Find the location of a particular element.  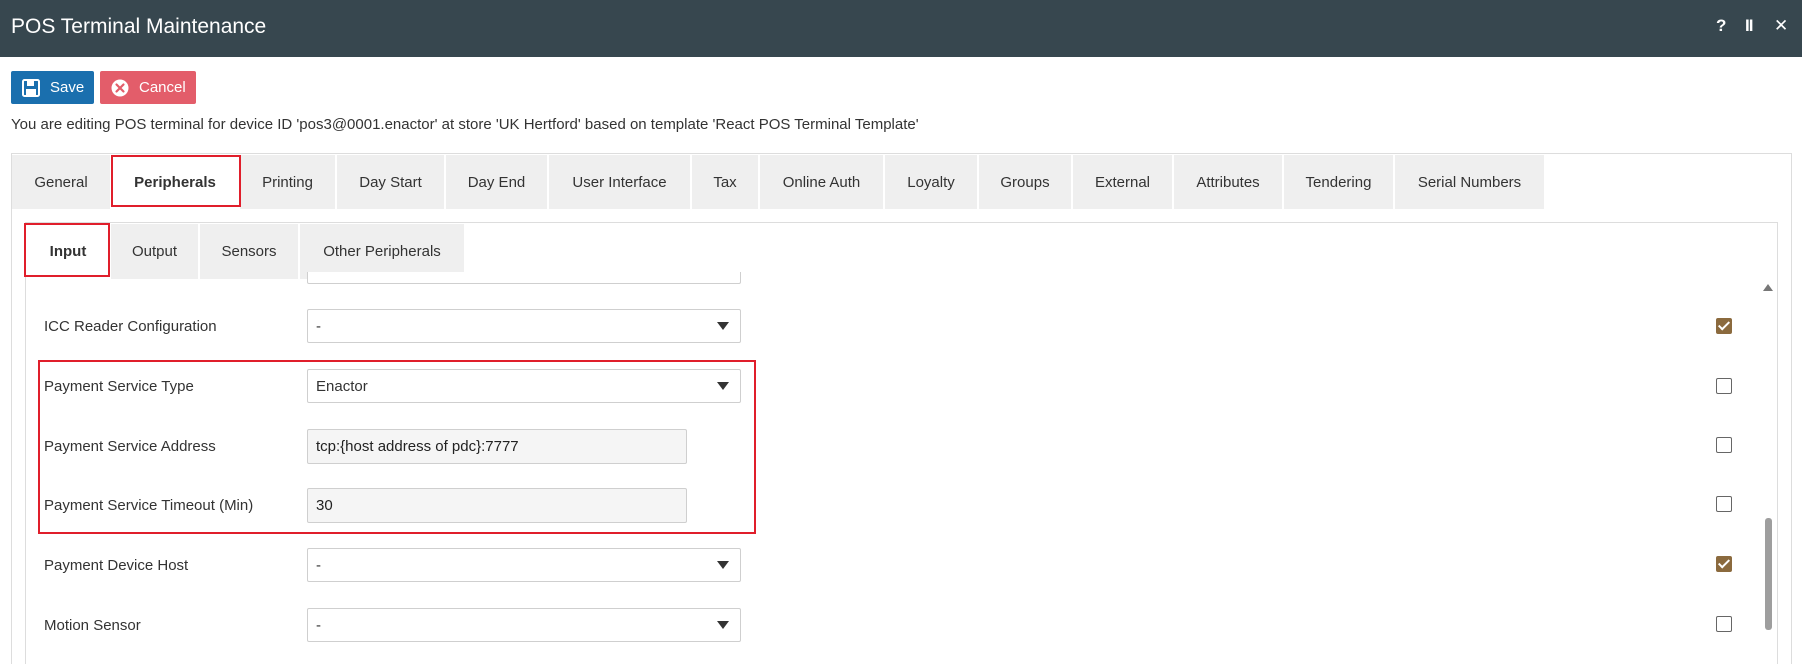

tab-serial-numbers: Serial Numbers is located at coordinates (1469, 182).